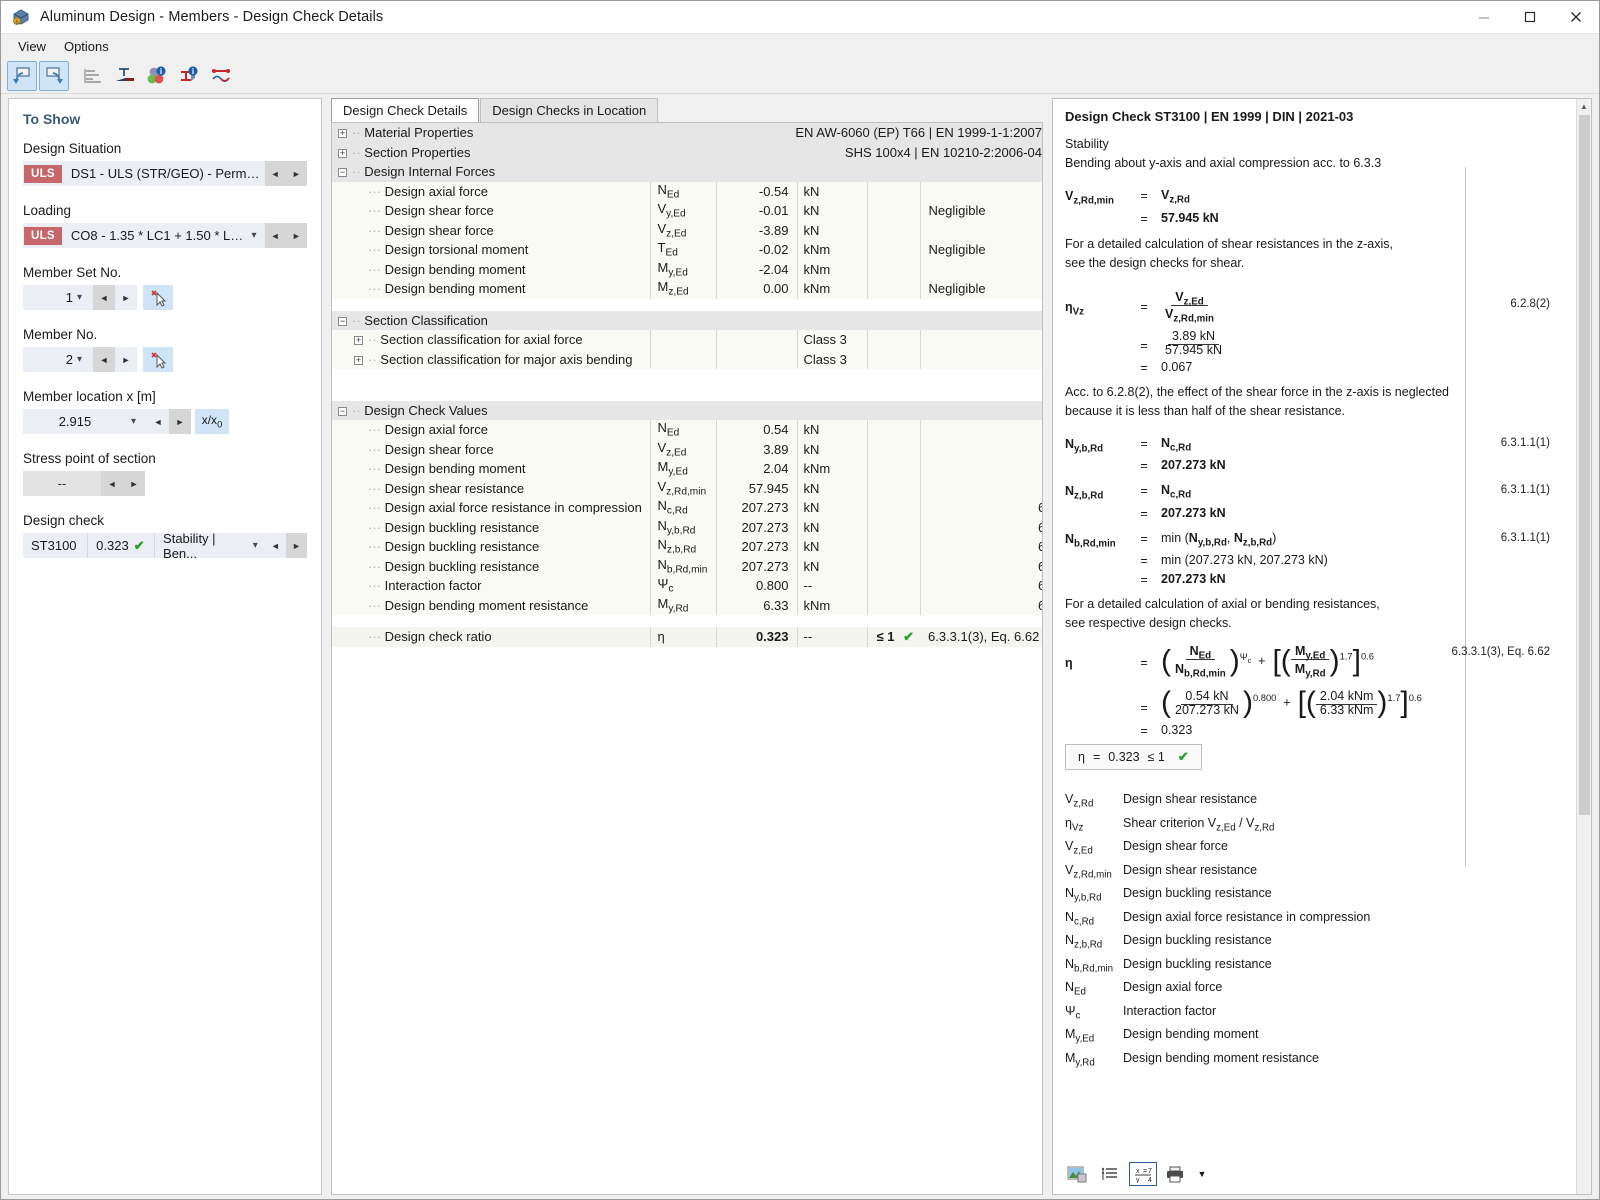 This screenshot has width=1600, height=1200. I want to click on member-no-prev-button: ◄, so click(104, 359).